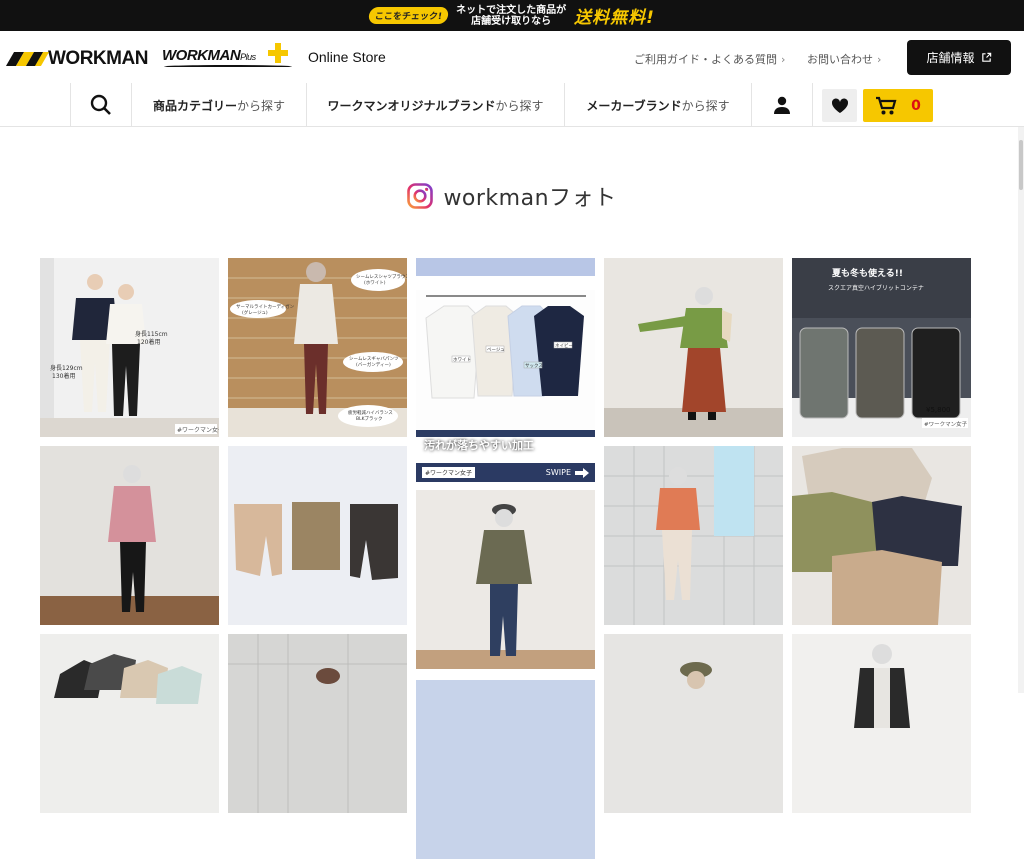 The image size is (1024, 859). I want to click on store-info-button: 店舗情報, so click(959, 57).